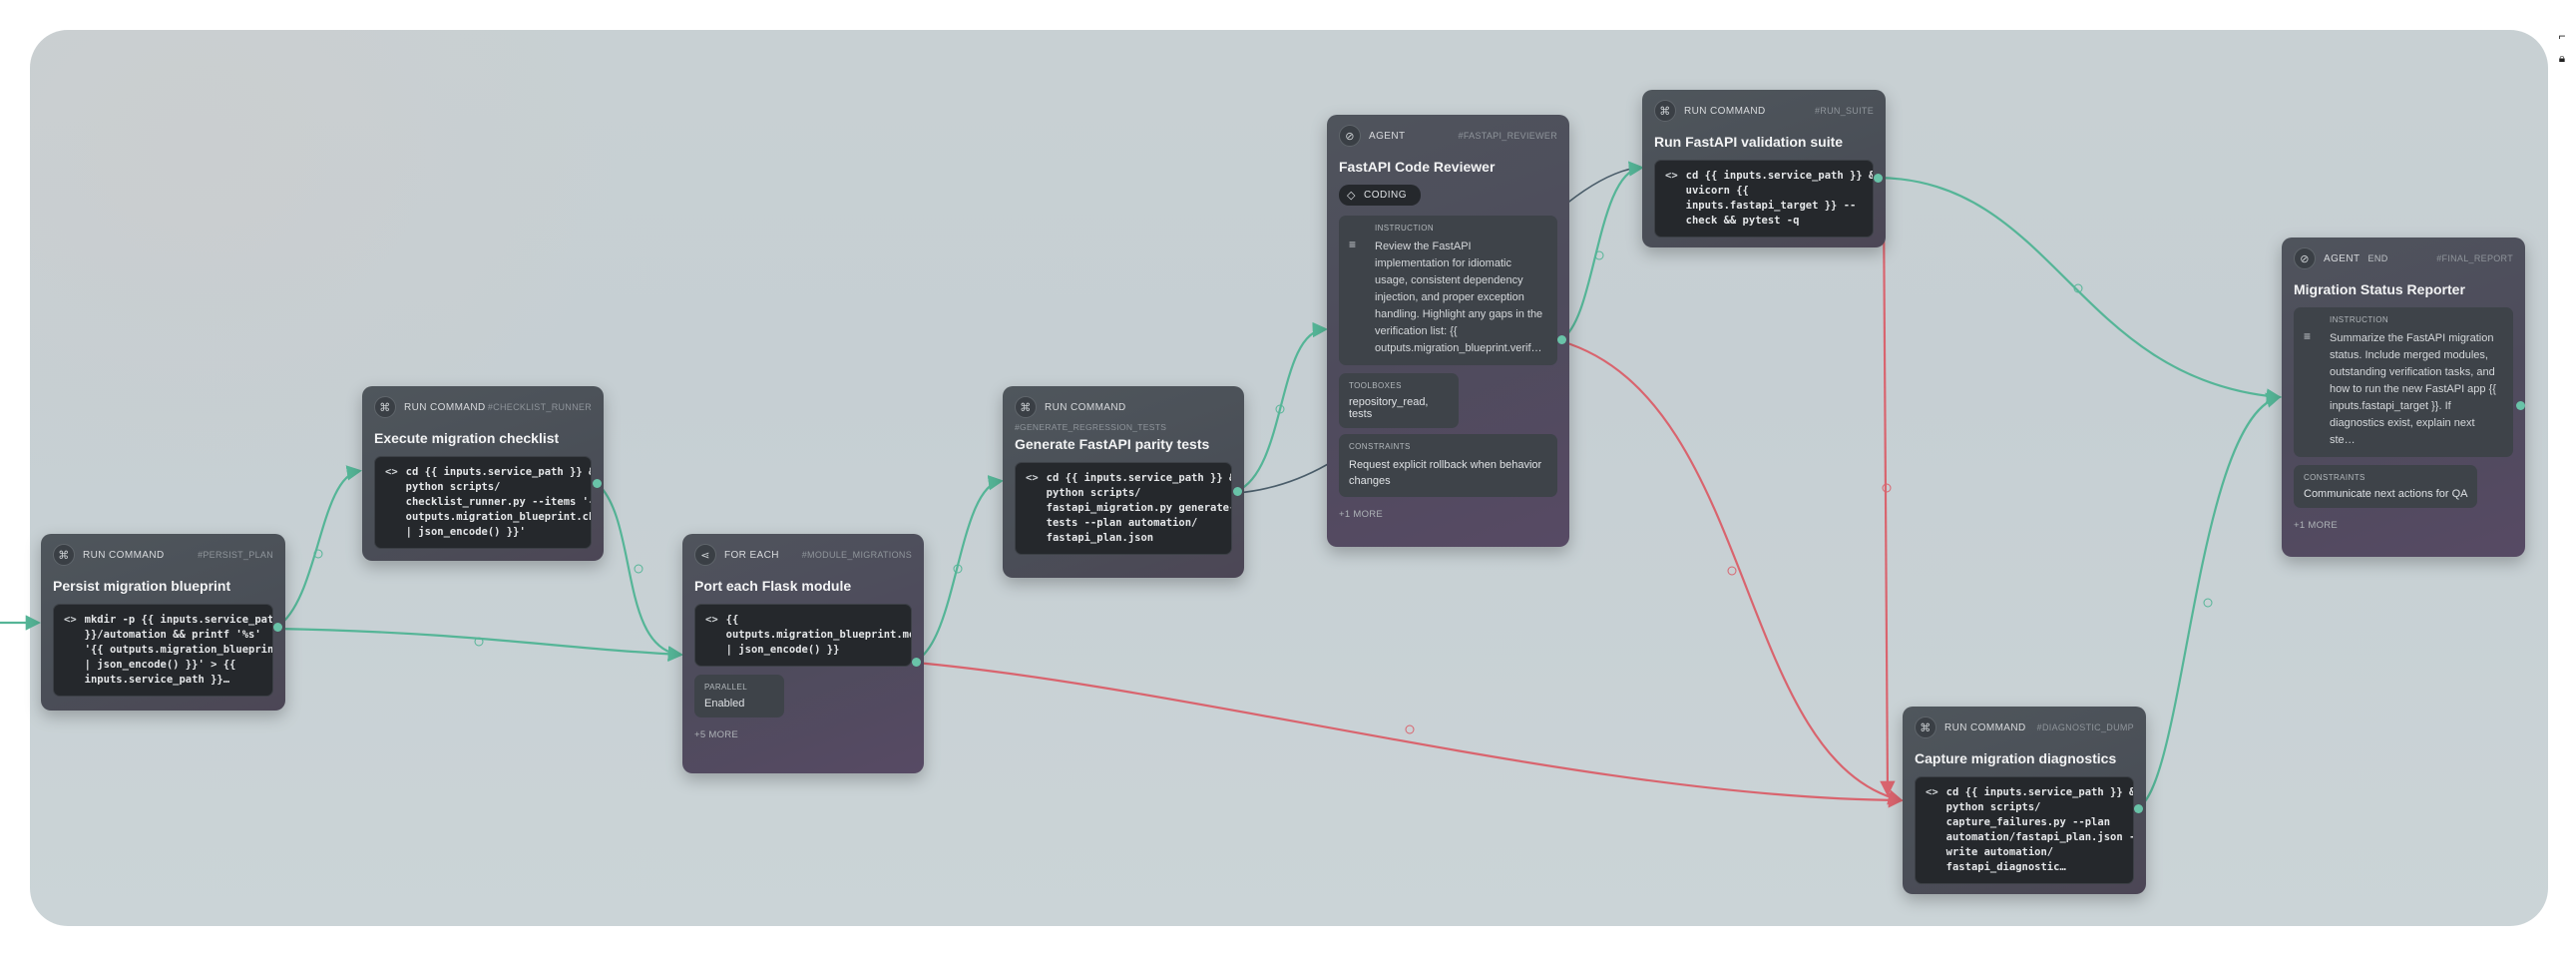 Image resolution: width=2576 pixels, height=956 pixels. I want to click on lock-icon: 🔒︎, so click(2562, 58).